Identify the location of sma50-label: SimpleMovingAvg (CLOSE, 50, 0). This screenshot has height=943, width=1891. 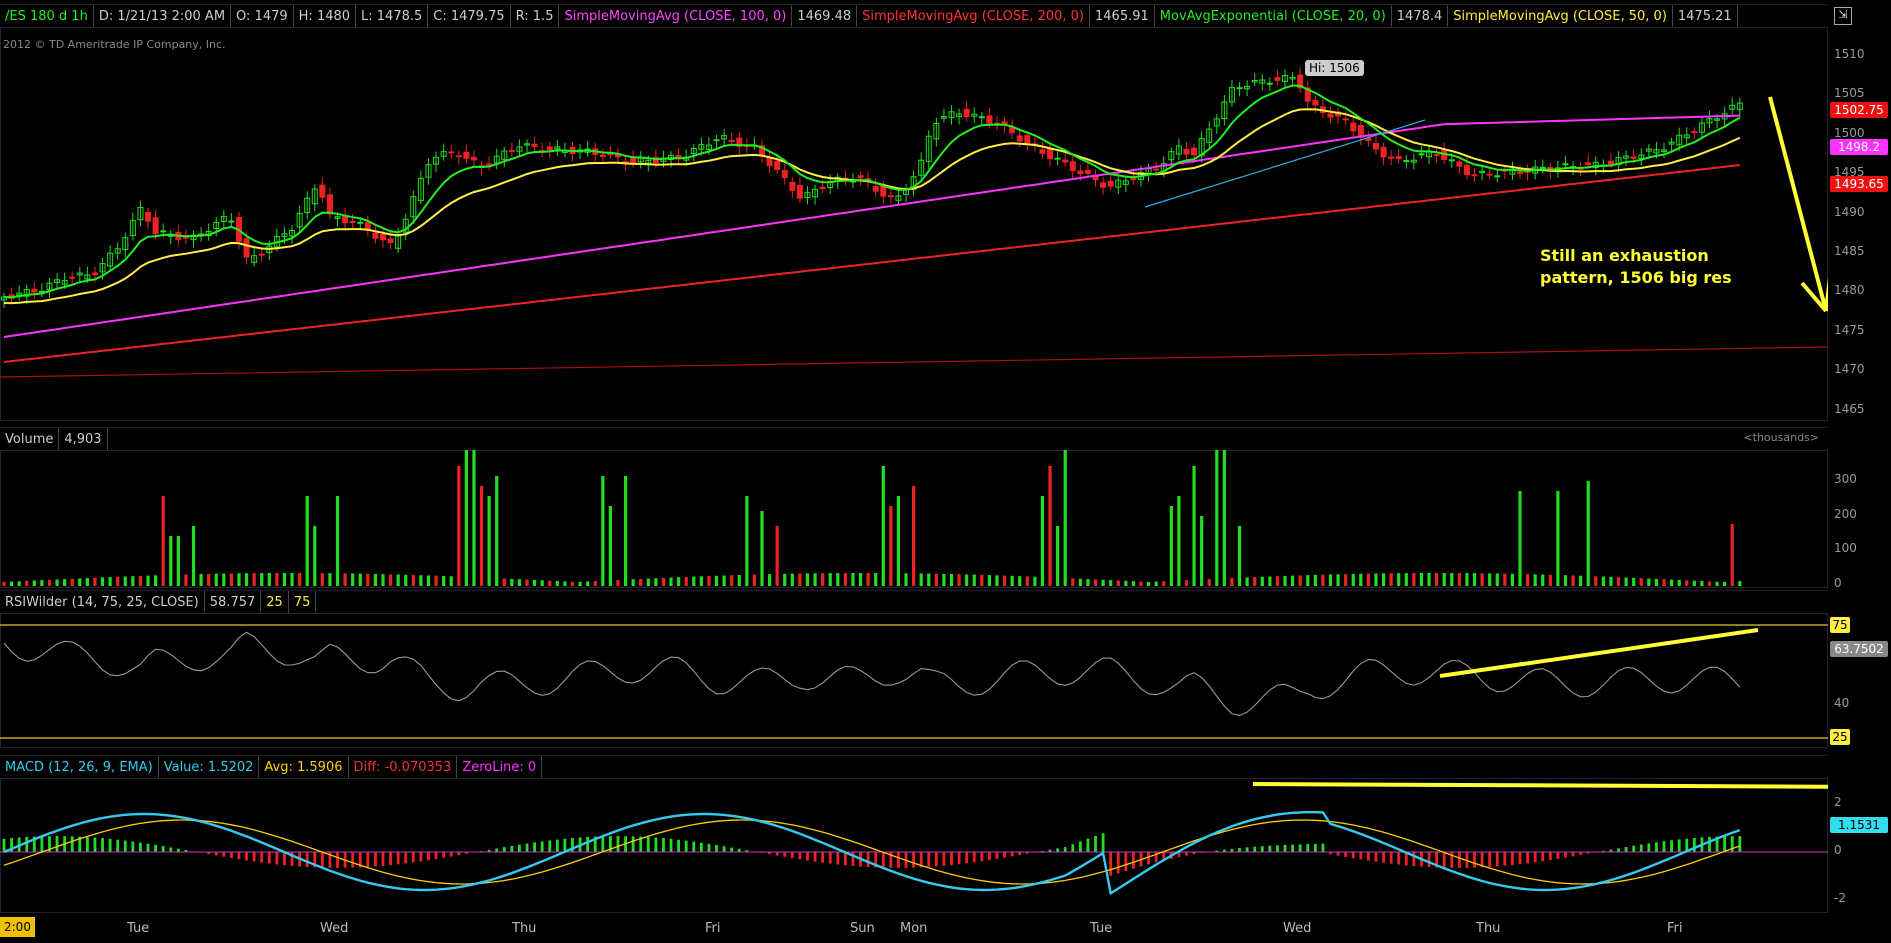
(1560, 16).